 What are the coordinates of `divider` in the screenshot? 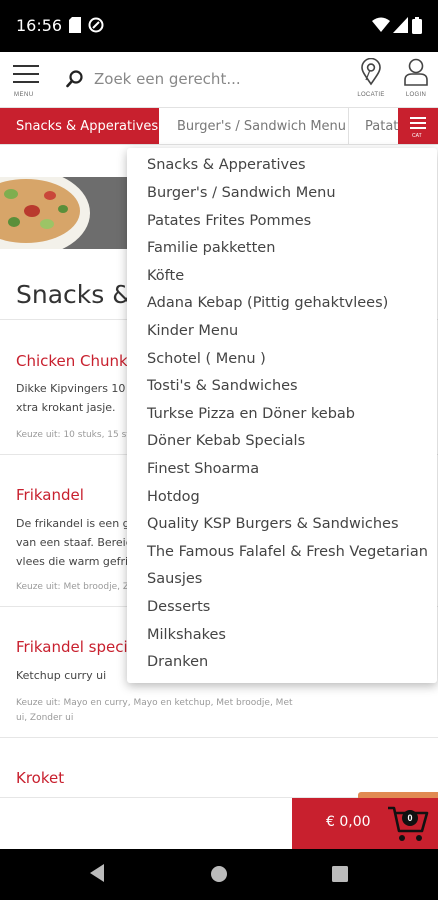 It's located at (219, 737).